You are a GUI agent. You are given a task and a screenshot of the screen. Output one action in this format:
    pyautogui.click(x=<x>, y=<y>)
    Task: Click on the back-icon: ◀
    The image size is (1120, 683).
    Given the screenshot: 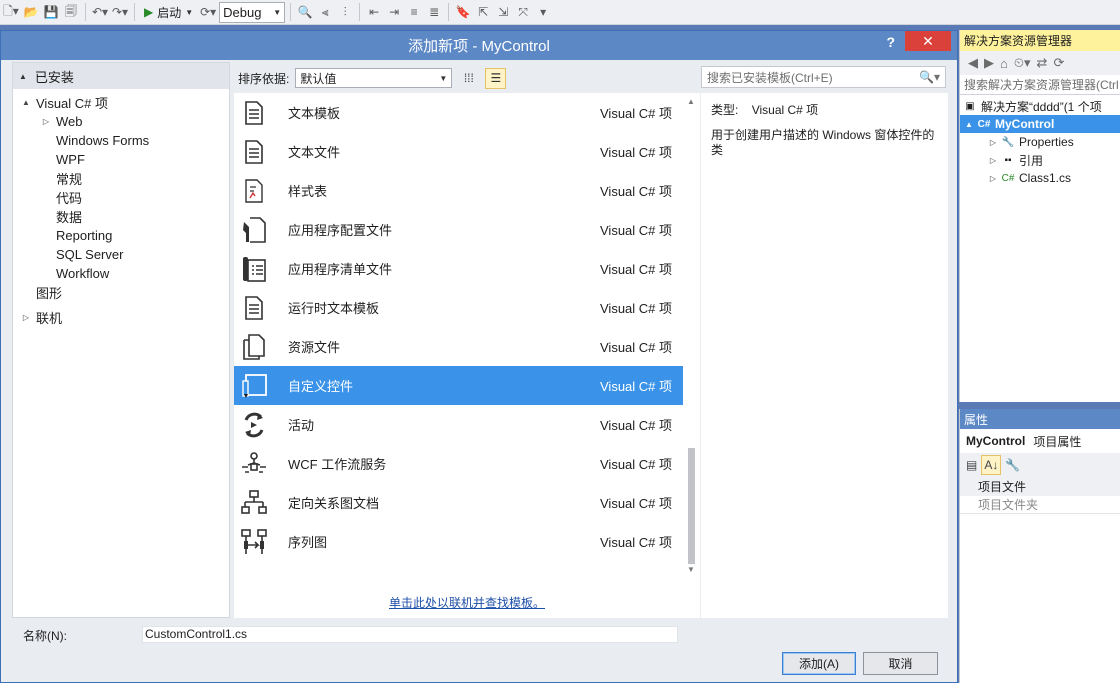 What is the action you would take?
    pyautogui.click(x=973, y=63)
    